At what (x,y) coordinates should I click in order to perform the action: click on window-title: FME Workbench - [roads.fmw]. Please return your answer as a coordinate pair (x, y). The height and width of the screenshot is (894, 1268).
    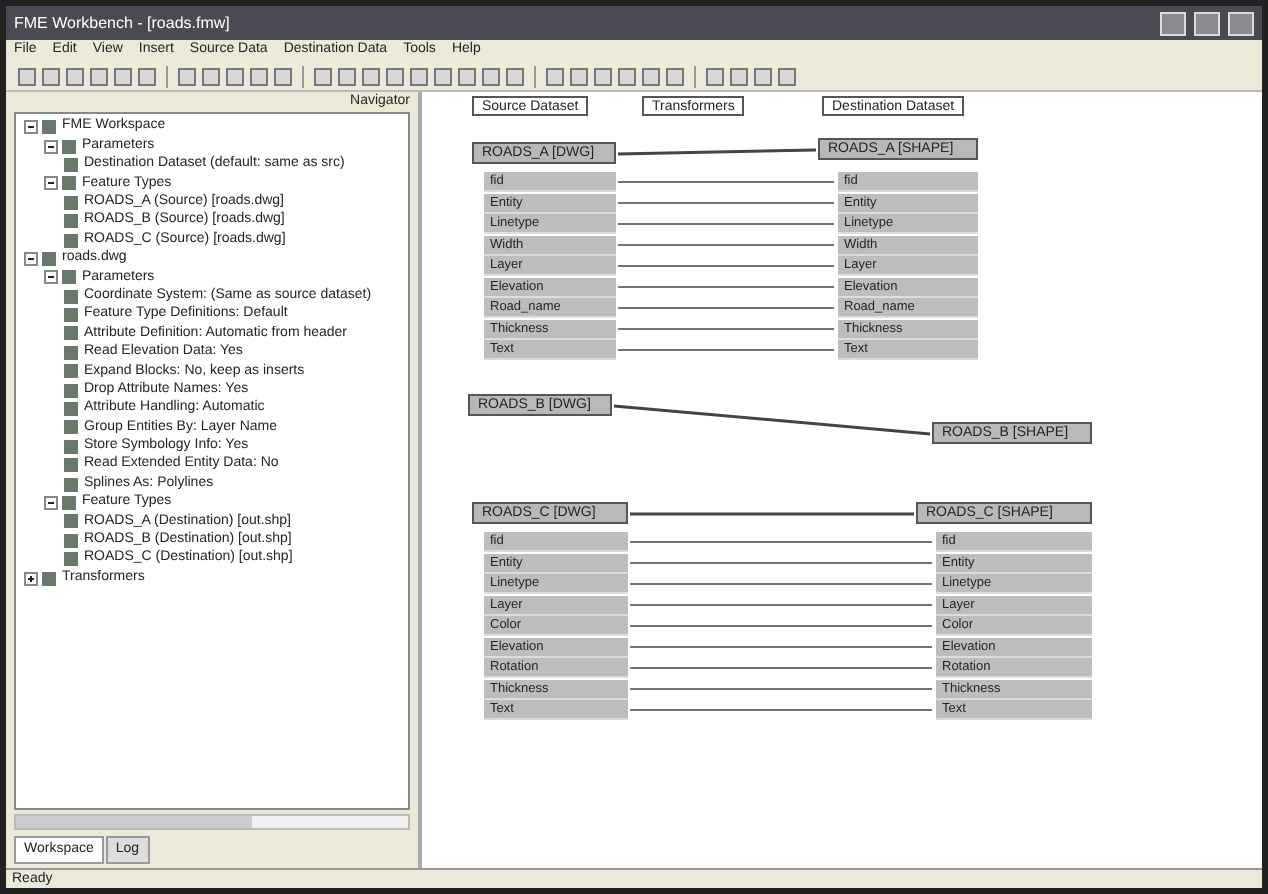
    Looking at the image, I should click on (122, 23).